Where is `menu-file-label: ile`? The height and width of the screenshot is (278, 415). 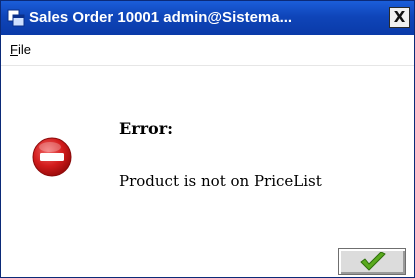 menu-file-label: ile is located at coordinates (24, 49).